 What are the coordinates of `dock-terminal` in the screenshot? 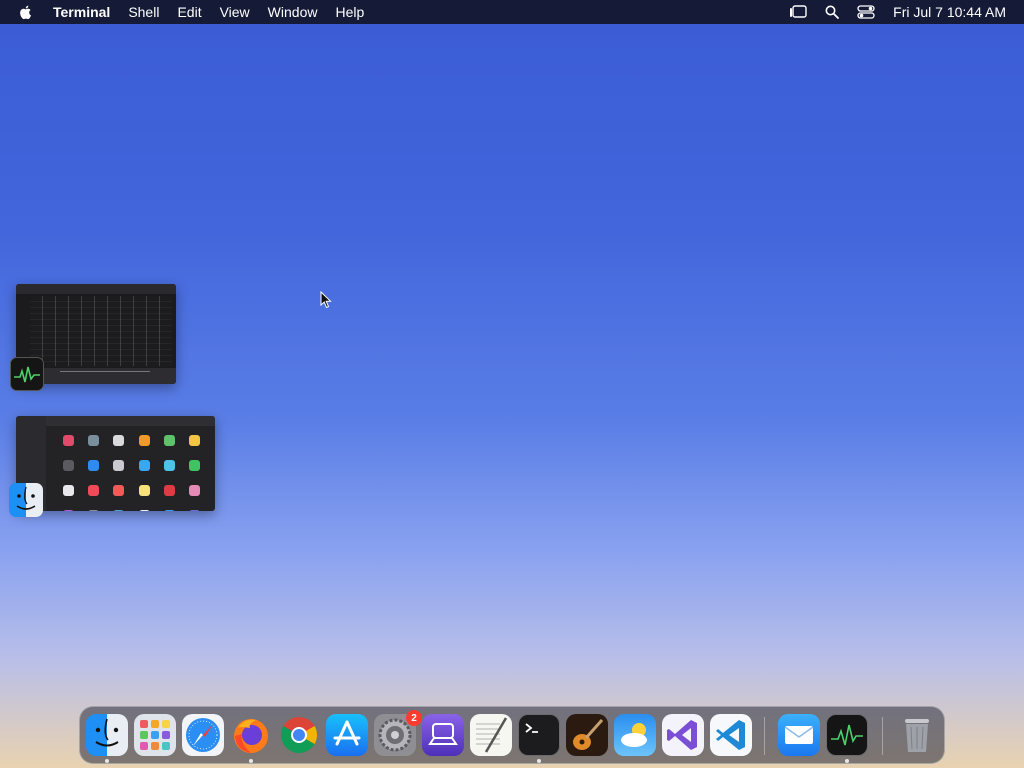 It's located at (539, 735).